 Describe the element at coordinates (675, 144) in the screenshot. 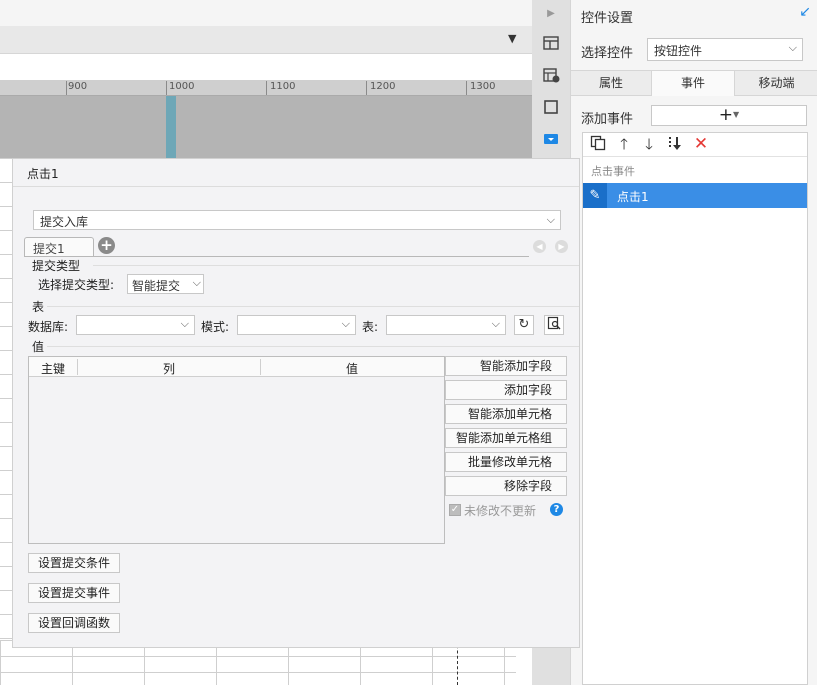

I see `move-bottom-icon` at that location.